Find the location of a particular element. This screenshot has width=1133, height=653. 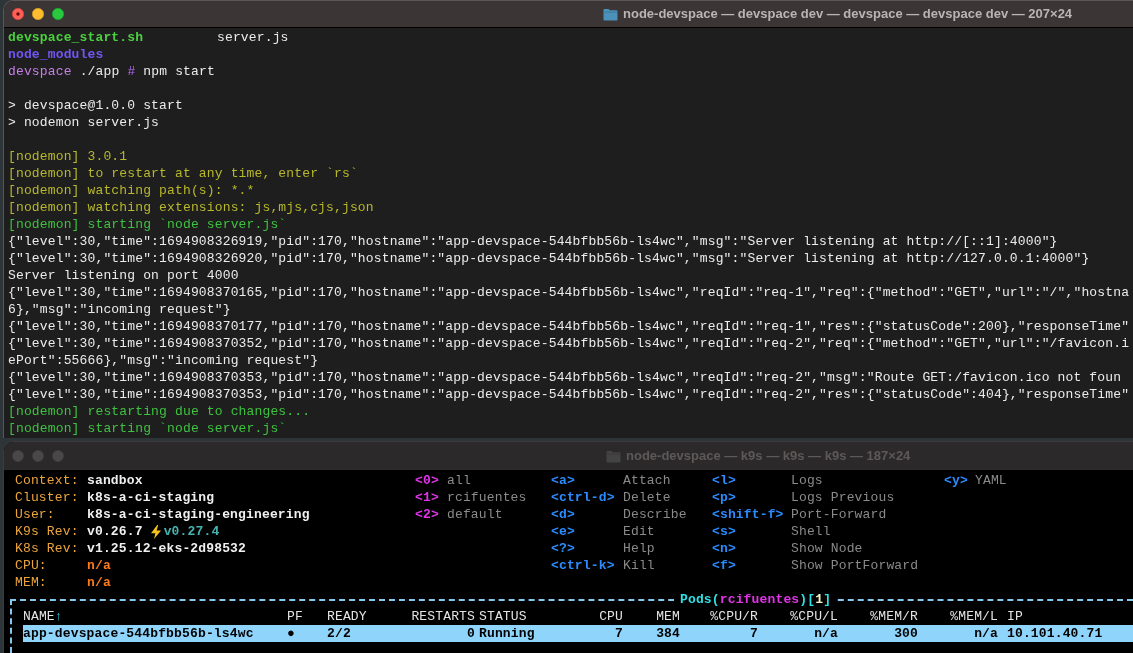

column-header: %CPU/R is located at coordinates (734, 616).